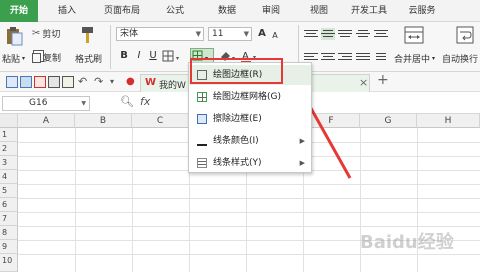 The height and width of the screenshot is (272, 480). I want to click on tab-home: 开始, so click(19, 11).